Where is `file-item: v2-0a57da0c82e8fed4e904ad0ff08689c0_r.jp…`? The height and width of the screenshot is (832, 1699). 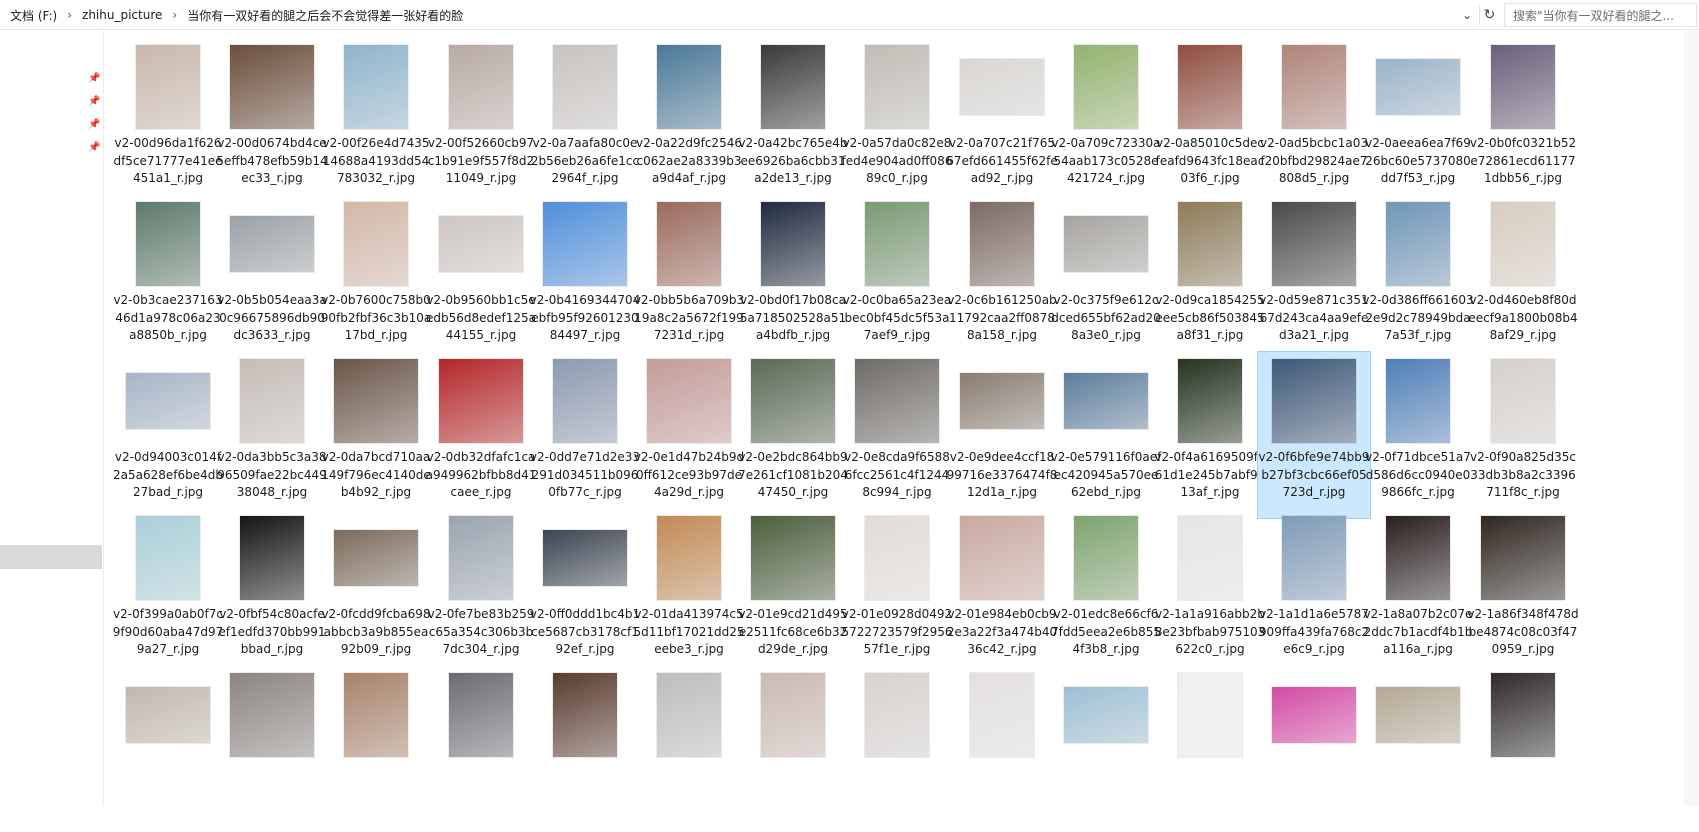
file-item: v2-0a57da0c82e8fed4e904ad0ff08689c0_r.jp… is located at coordinates (897, 121).